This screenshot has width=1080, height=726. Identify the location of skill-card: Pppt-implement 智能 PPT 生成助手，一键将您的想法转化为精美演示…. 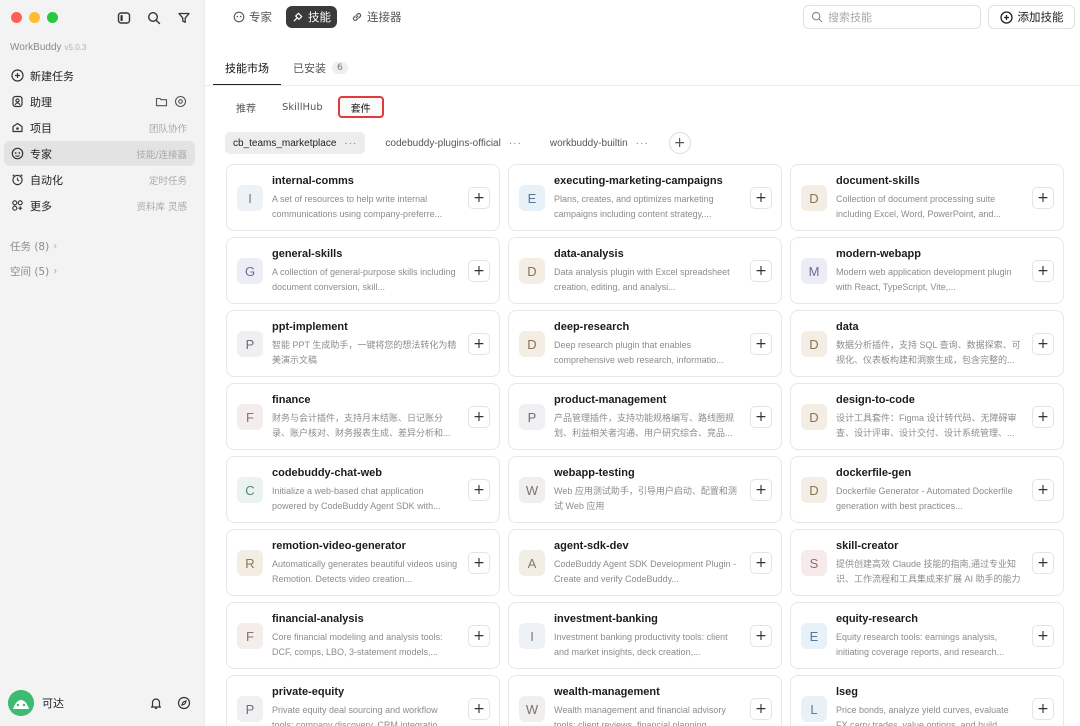
(363, 343).